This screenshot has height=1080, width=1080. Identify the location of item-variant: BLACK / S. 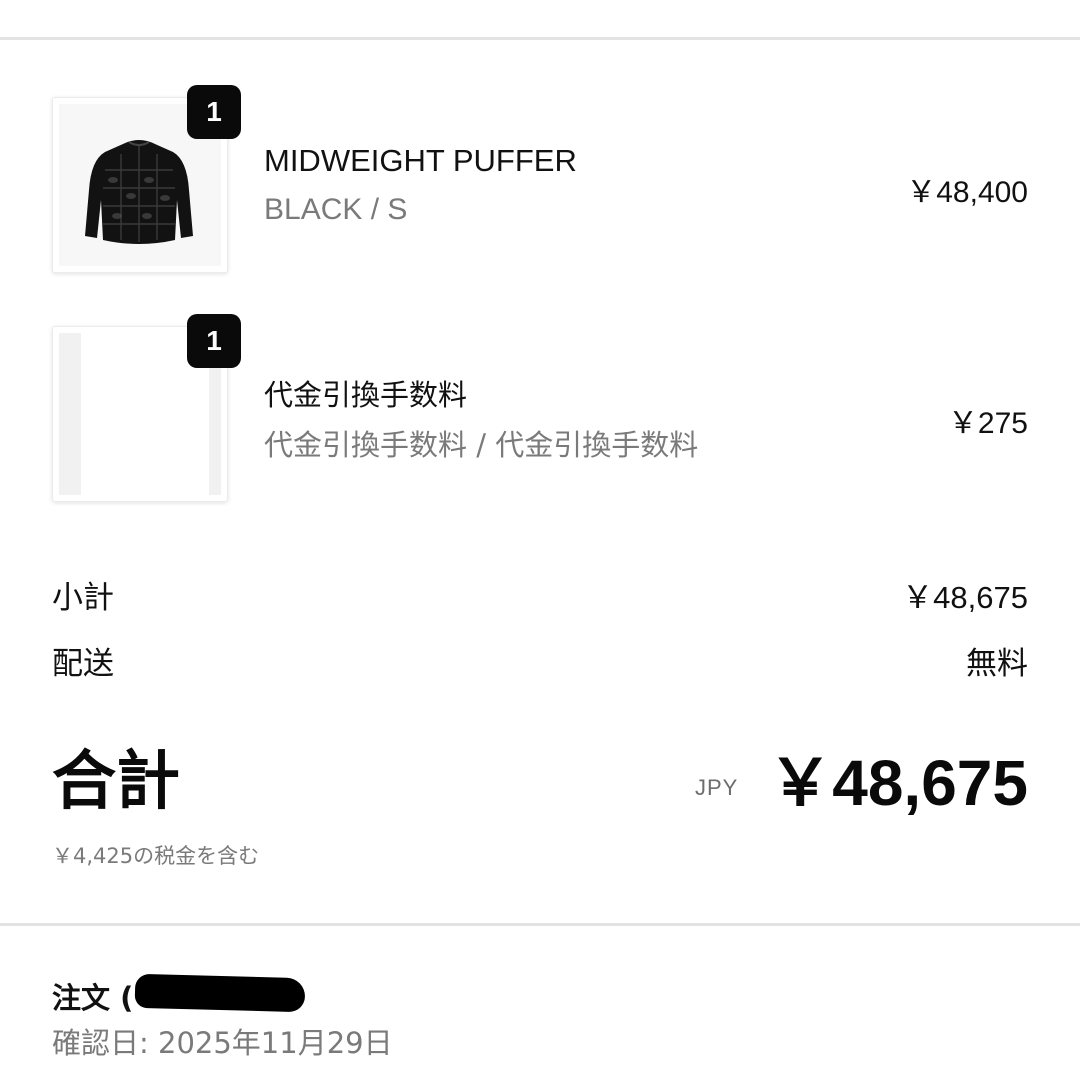
(336, 209).